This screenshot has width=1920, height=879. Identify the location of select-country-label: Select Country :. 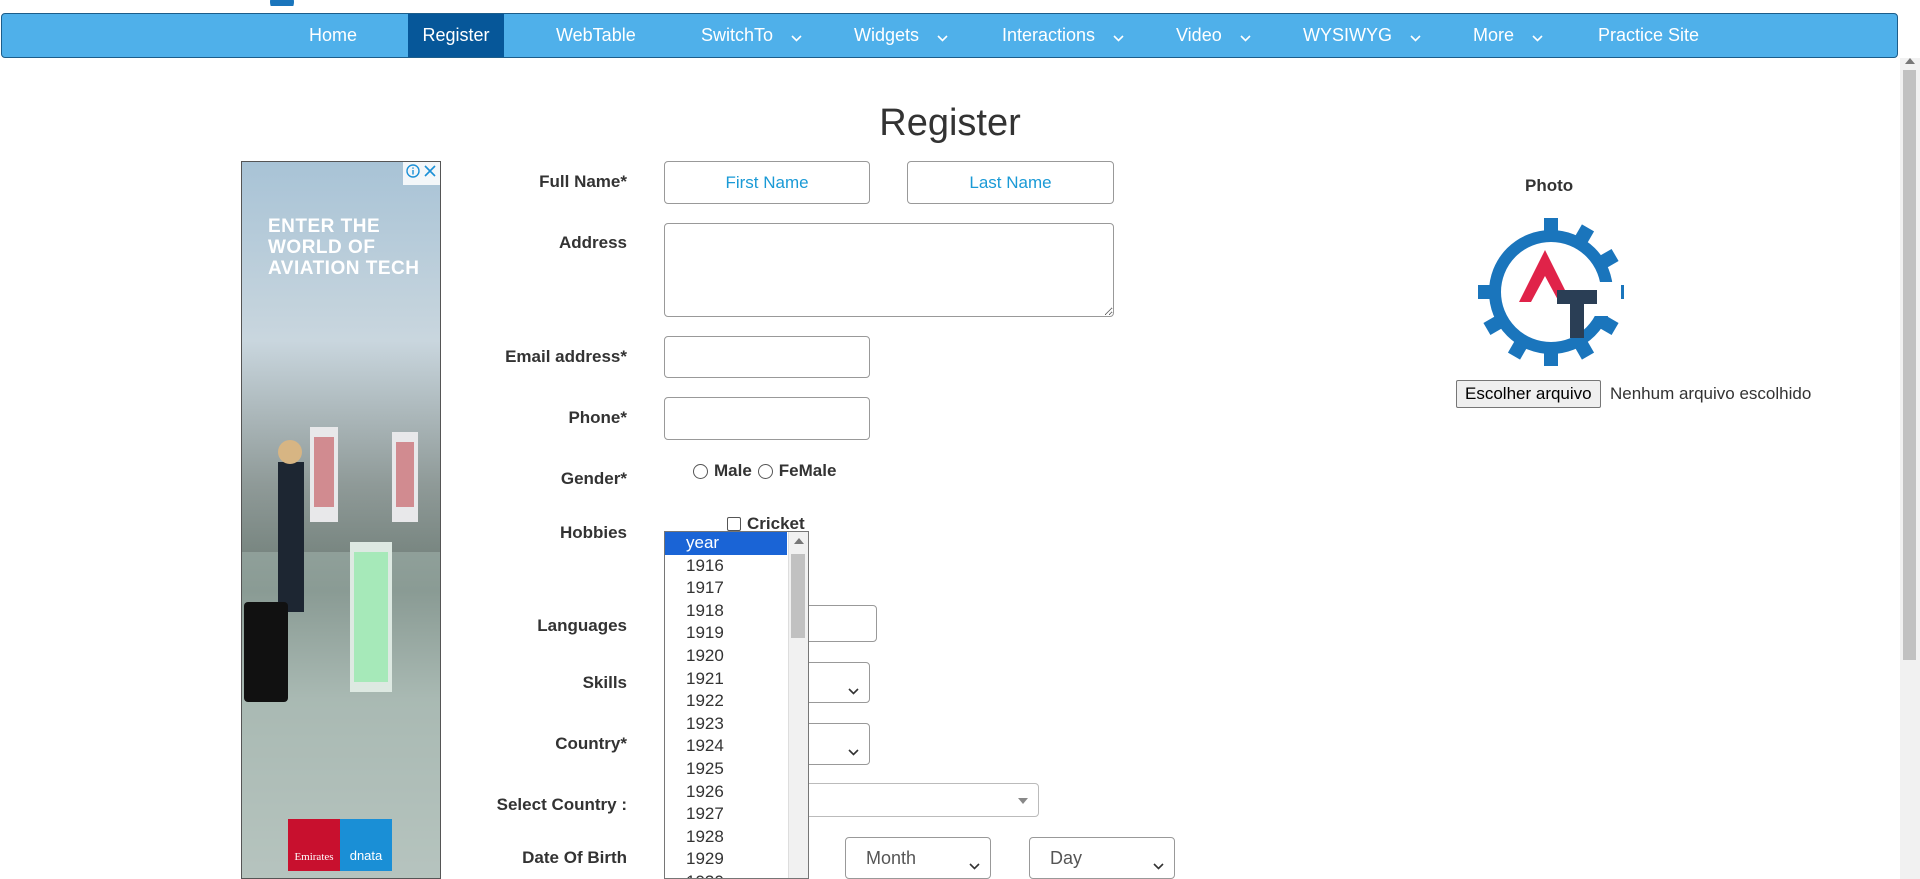
(561, 804).